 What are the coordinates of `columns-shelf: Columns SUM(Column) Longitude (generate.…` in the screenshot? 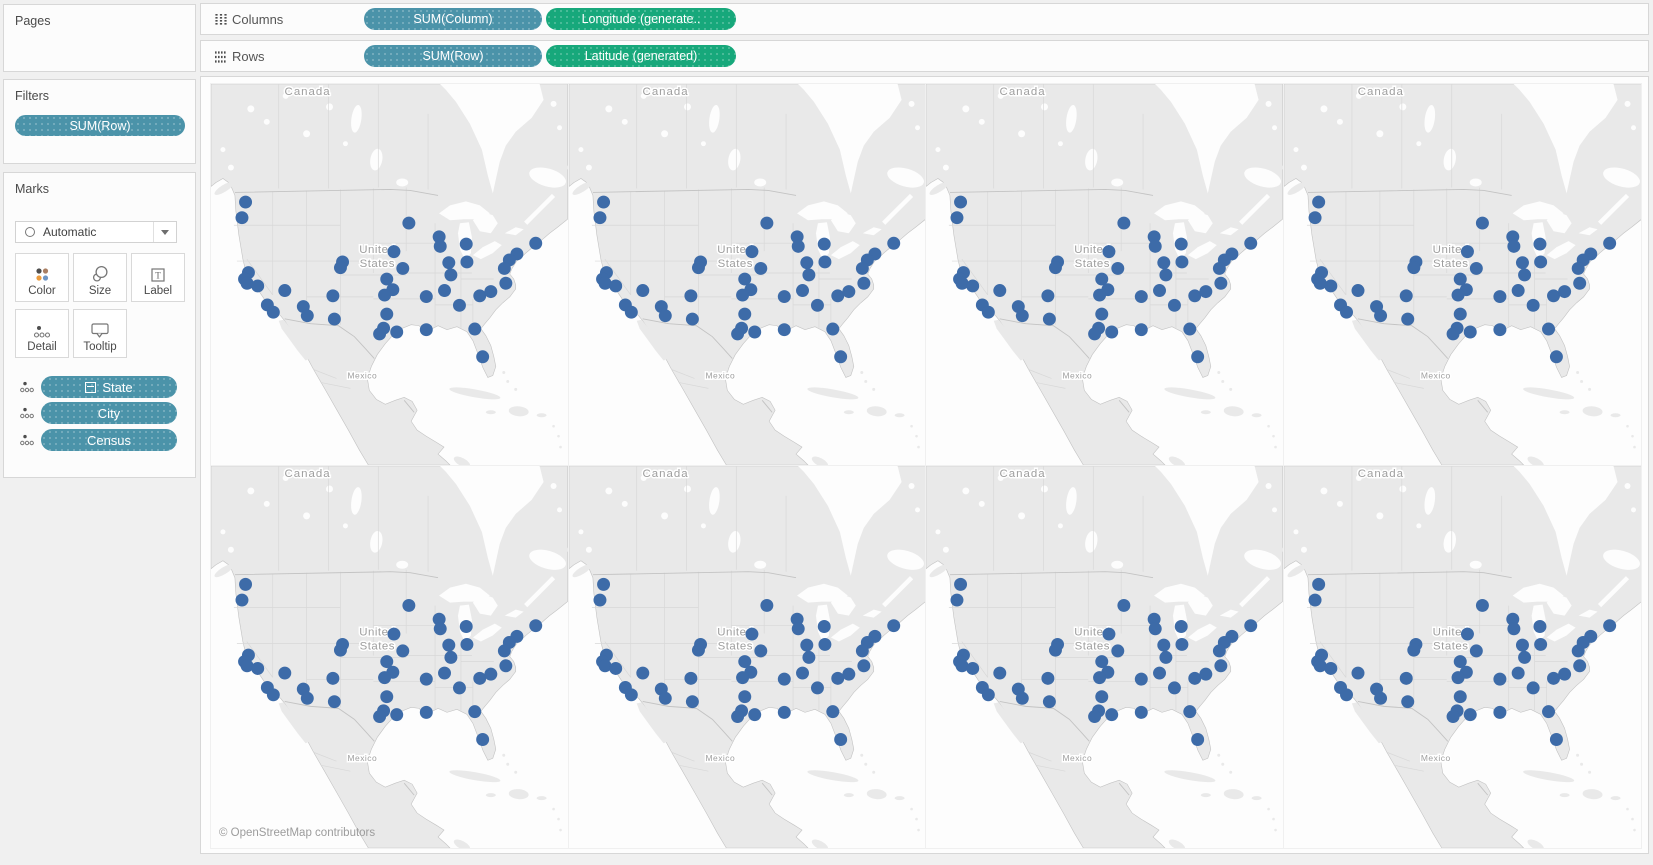 It's located at (924, 19).